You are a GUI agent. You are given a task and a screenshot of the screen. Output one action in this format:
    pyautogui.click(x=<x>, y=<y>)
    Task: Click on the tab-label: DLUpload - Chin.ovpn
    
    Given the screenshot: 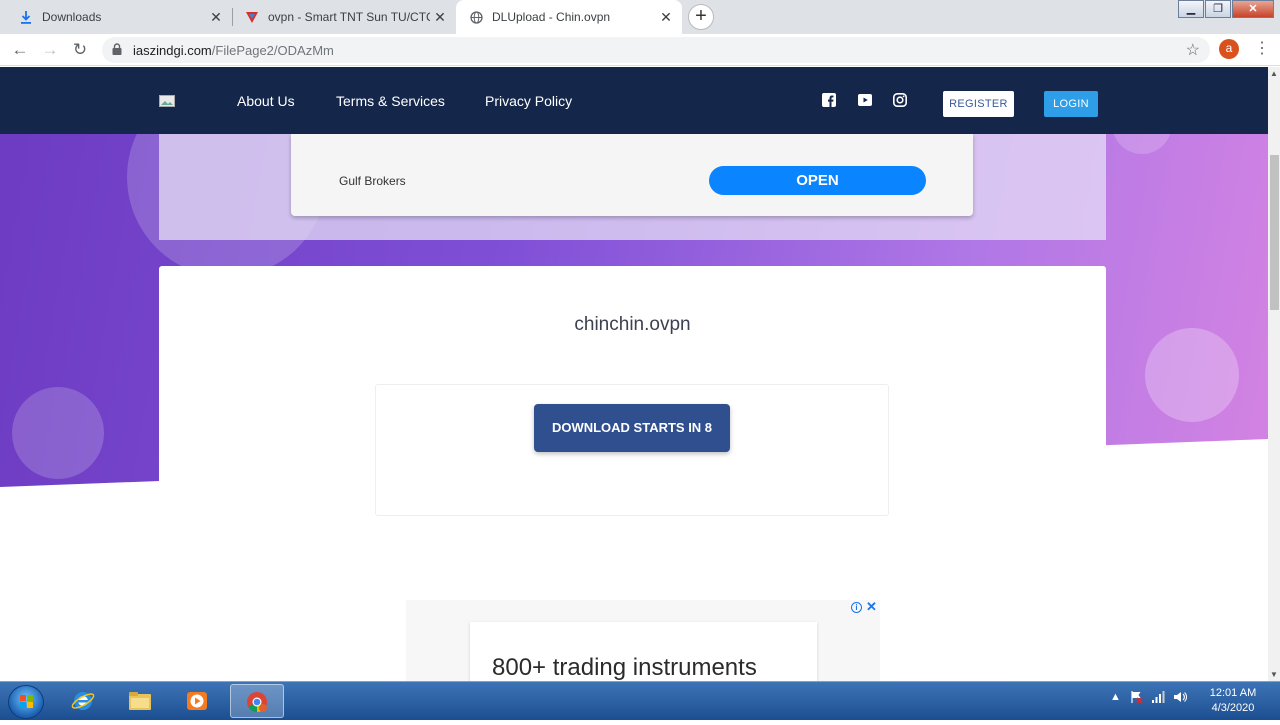 What is the action you would take?
    pyautogui.click(x=551, y=17)
    